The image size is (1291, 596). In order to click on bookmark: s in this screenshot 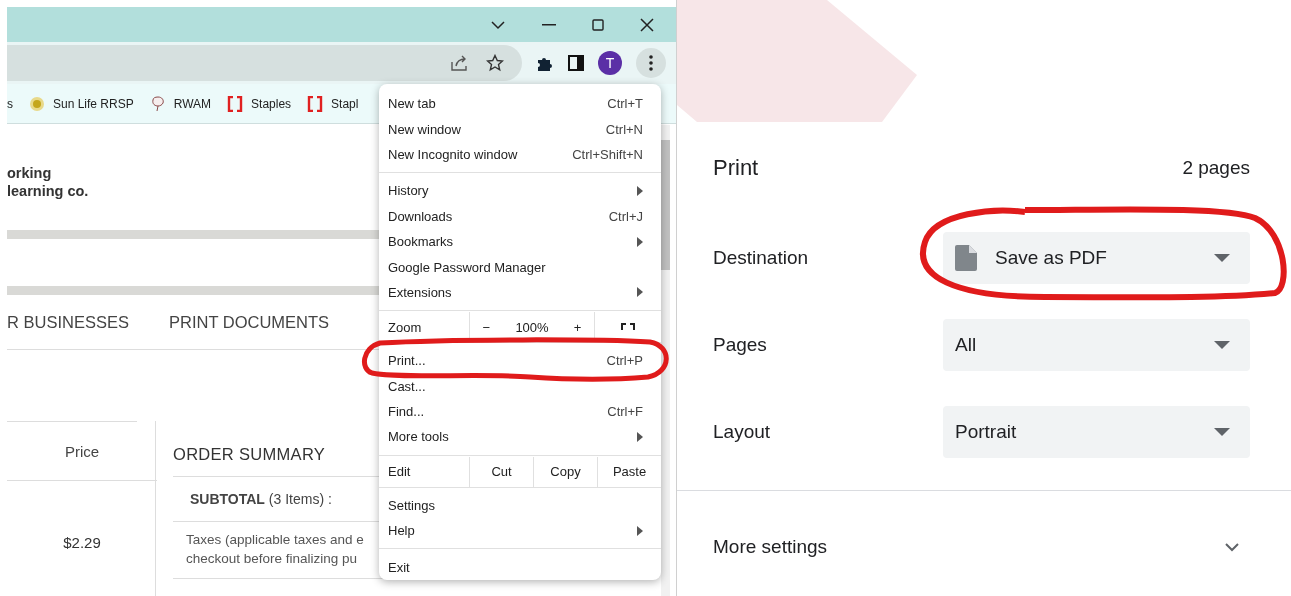, I will do `click(10, 103)`.